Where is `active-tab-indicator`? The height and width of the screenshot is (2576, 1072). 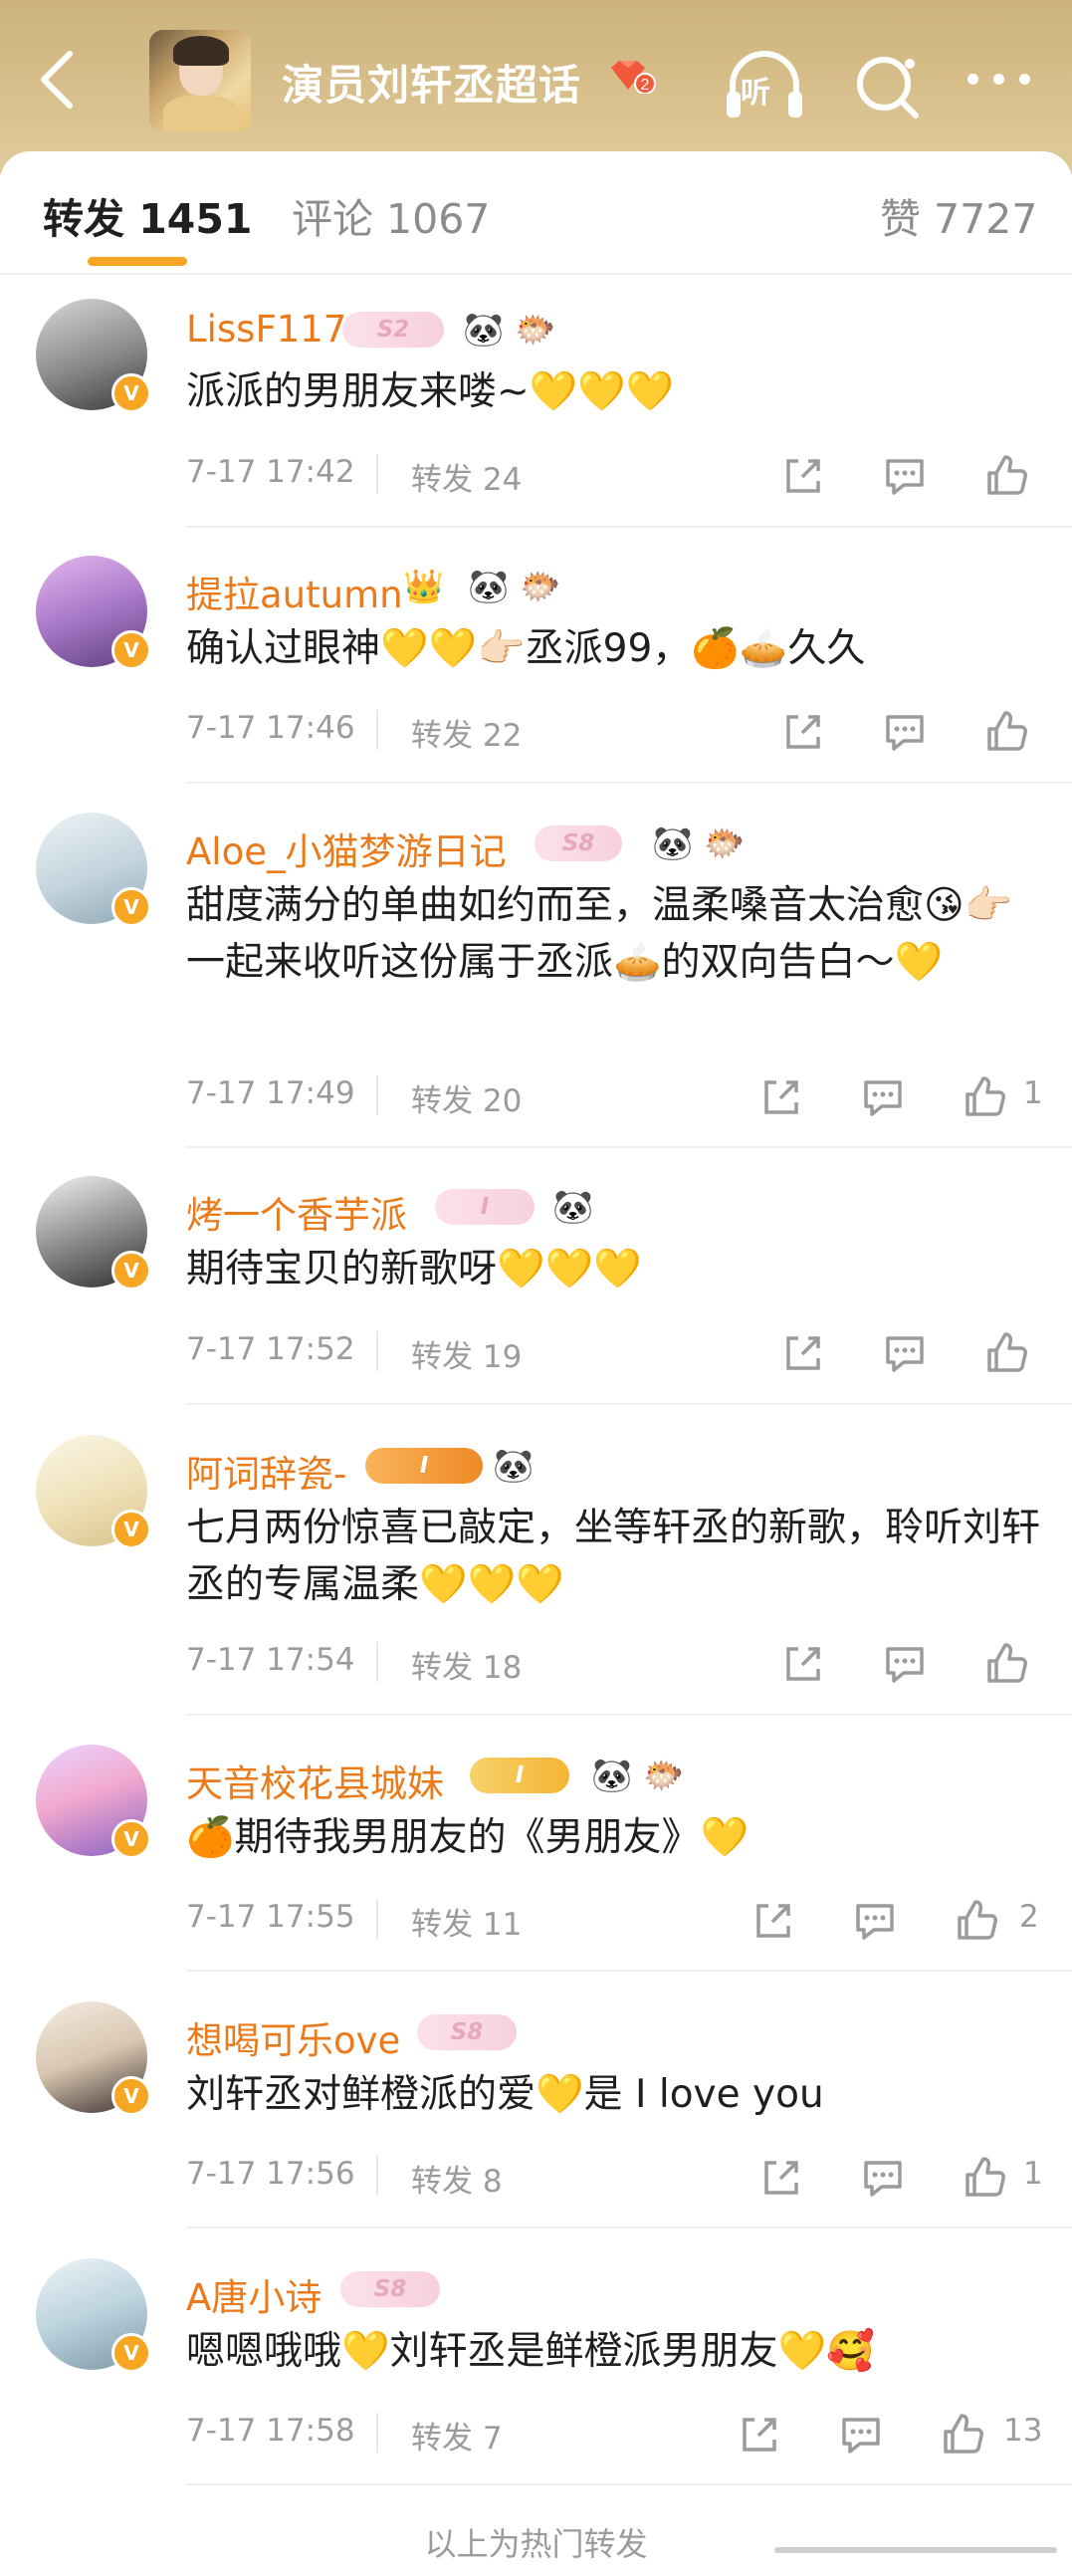 active-tab-indicator is located at coordinates (138, 261).